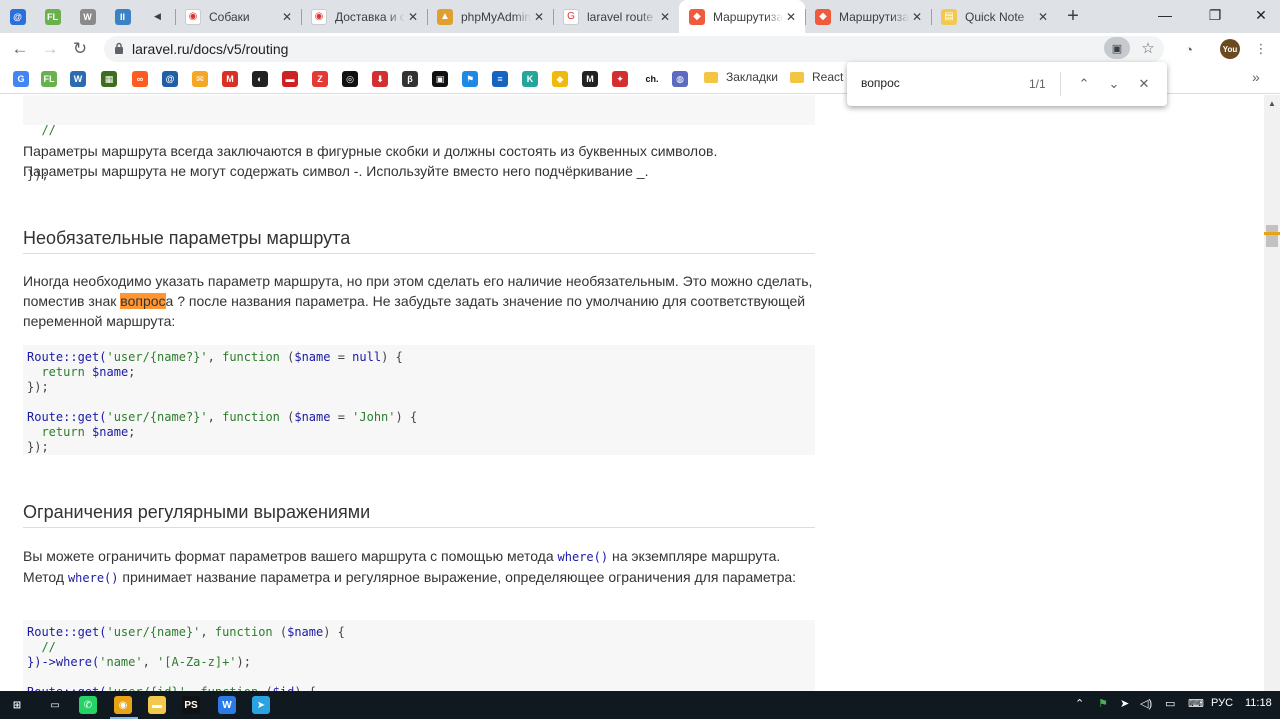 The height and width of the screenshot is (719, 1280). Describe the element at coordinates (697, 16) in the screenshot. I see `laravel-icon: ◆` at that location.